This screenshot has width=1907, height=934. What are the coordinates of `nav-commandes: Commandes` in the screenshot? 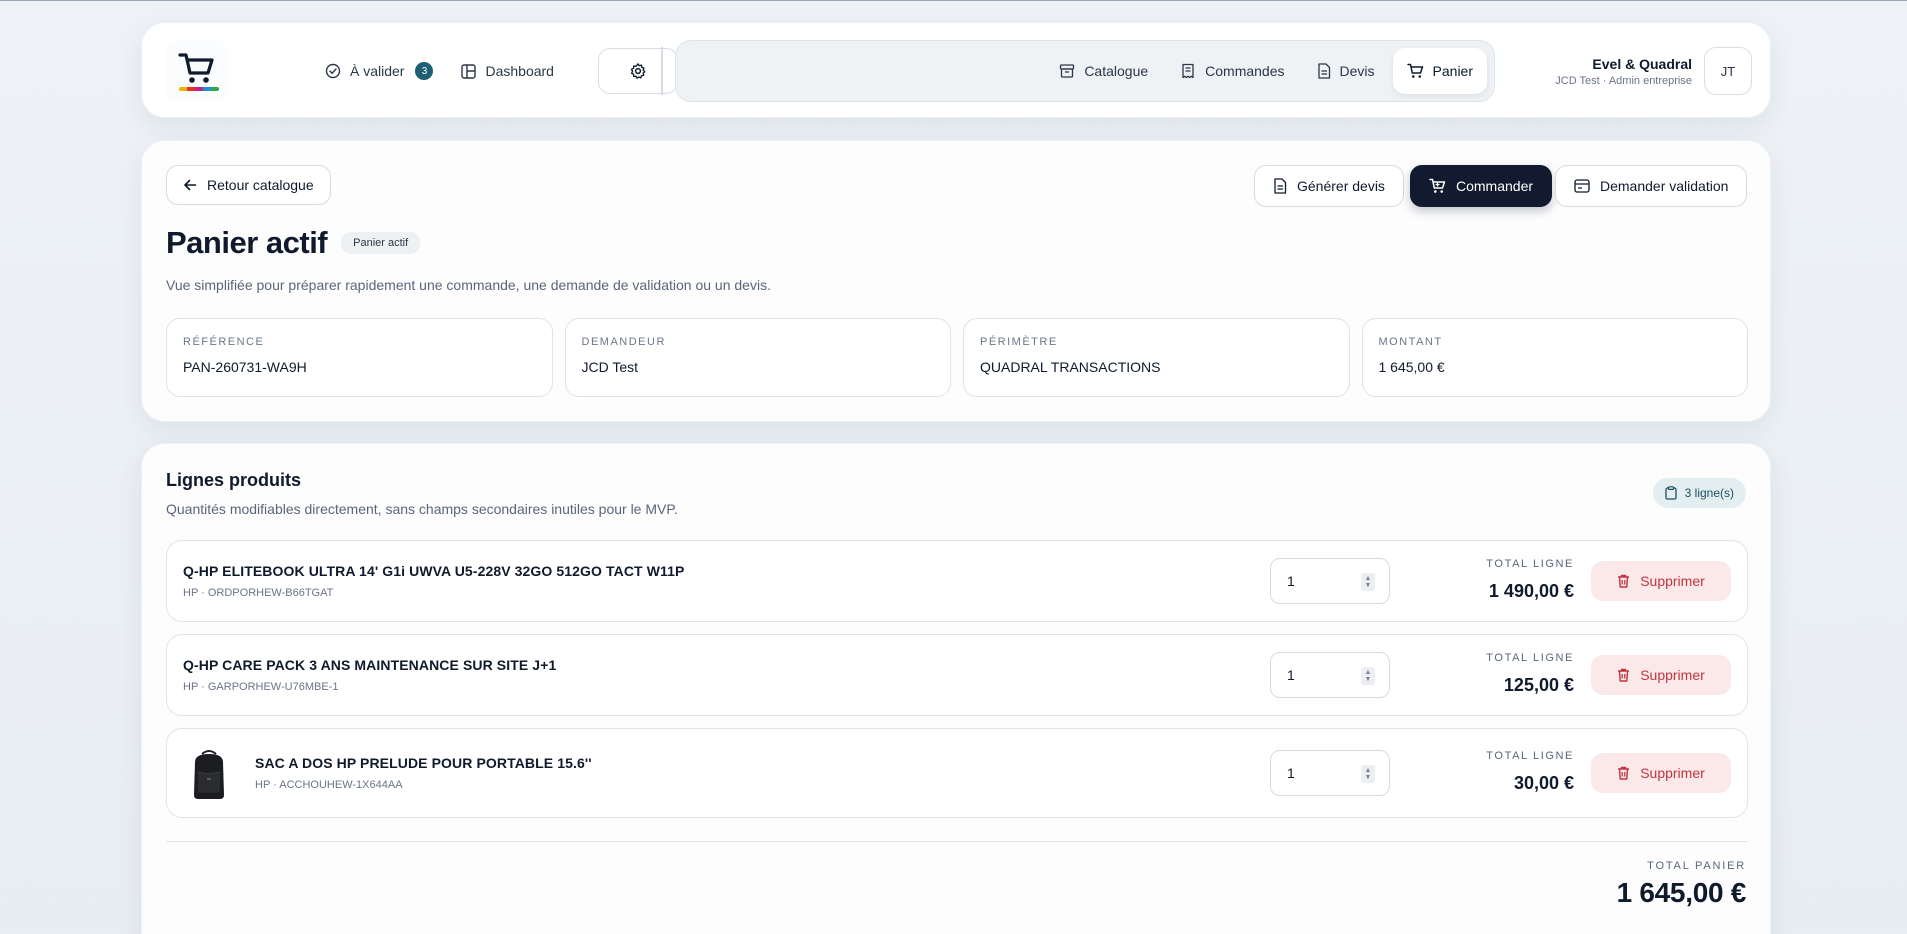 It's located at (1232, 71).